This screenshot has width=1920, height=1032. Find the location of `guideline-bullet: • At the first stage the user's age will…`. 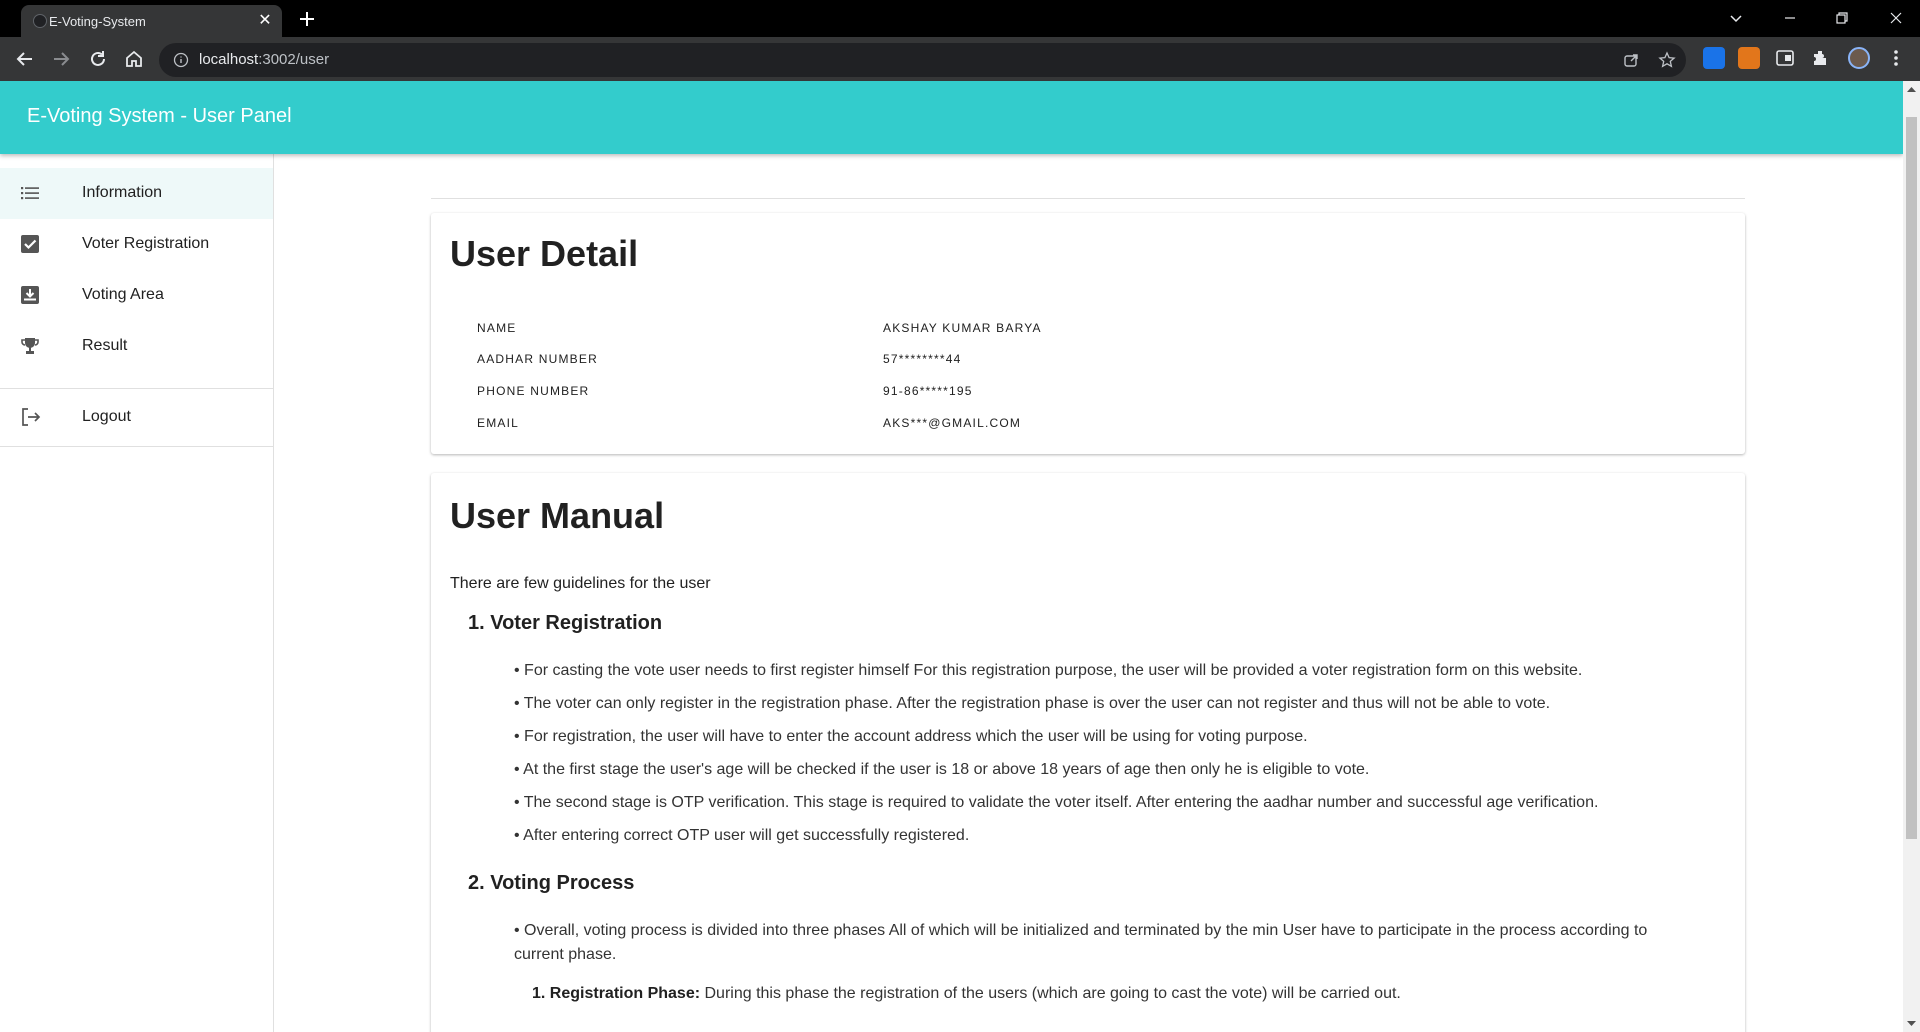

guideline-bullet: • At the first stage the user's age will… is located at coordinates (942, 769).